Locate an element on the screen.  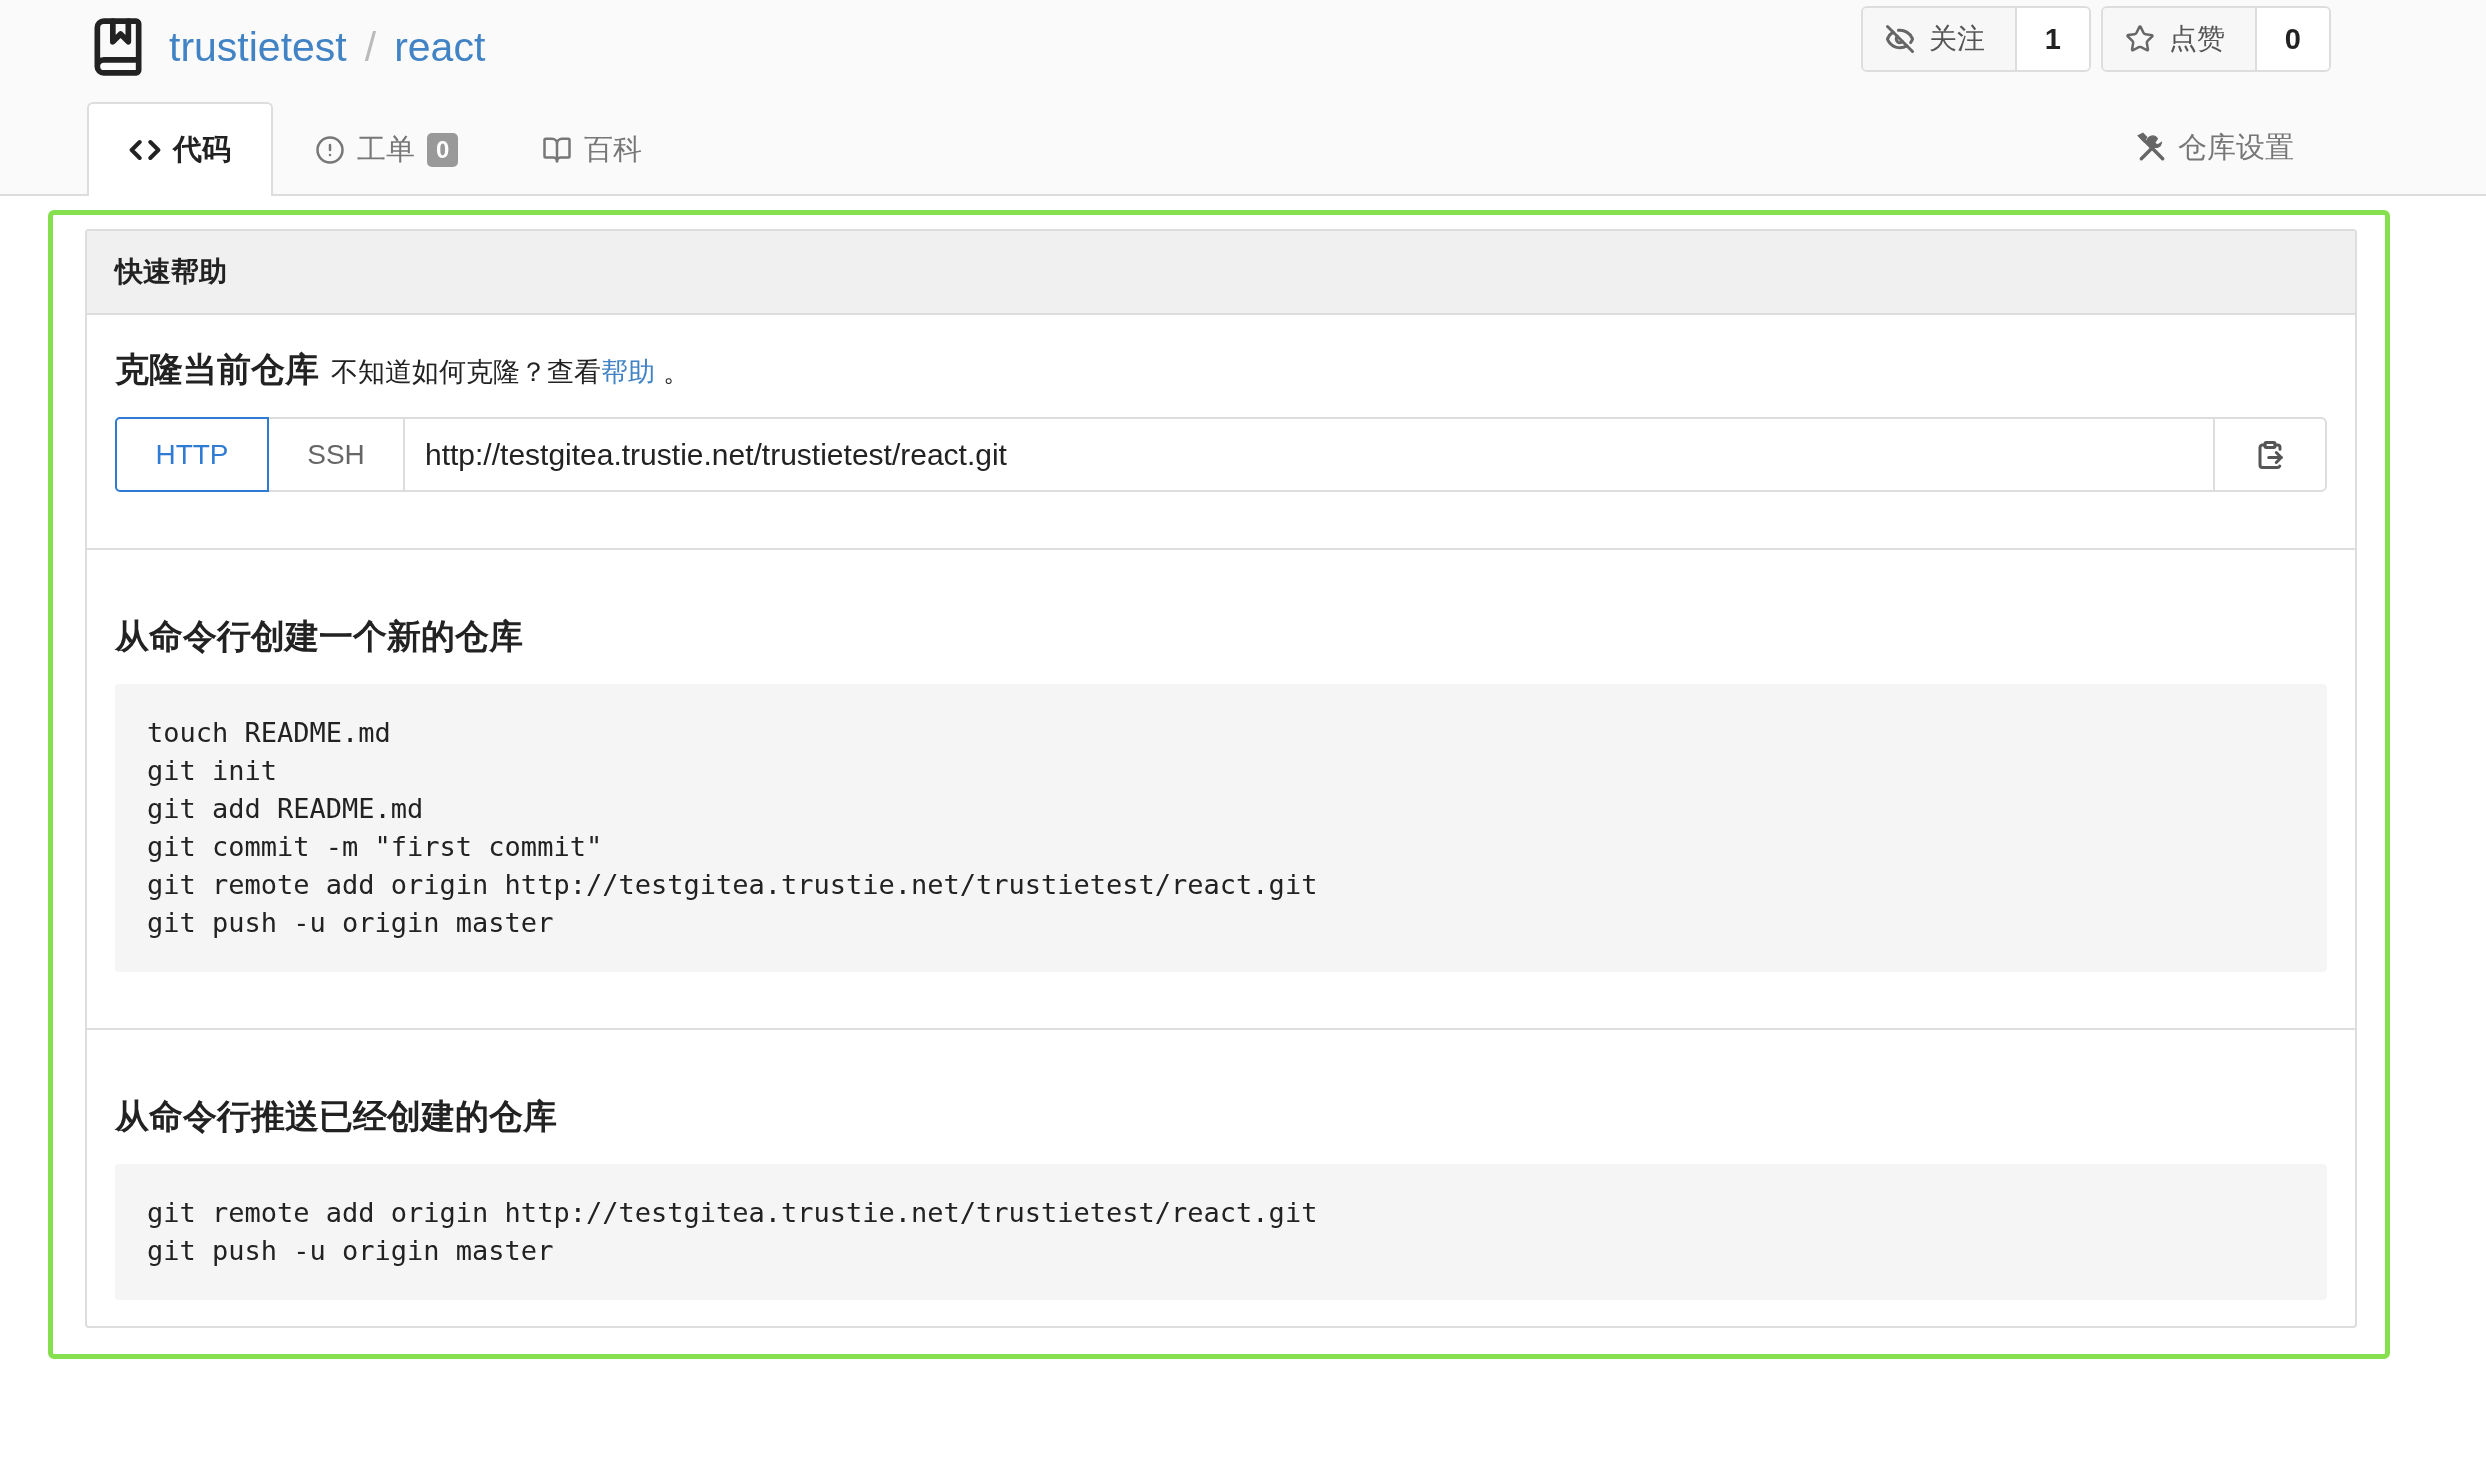
section-title: 从命令行创建一个新的仓库 is located at coordinates (319, 636).